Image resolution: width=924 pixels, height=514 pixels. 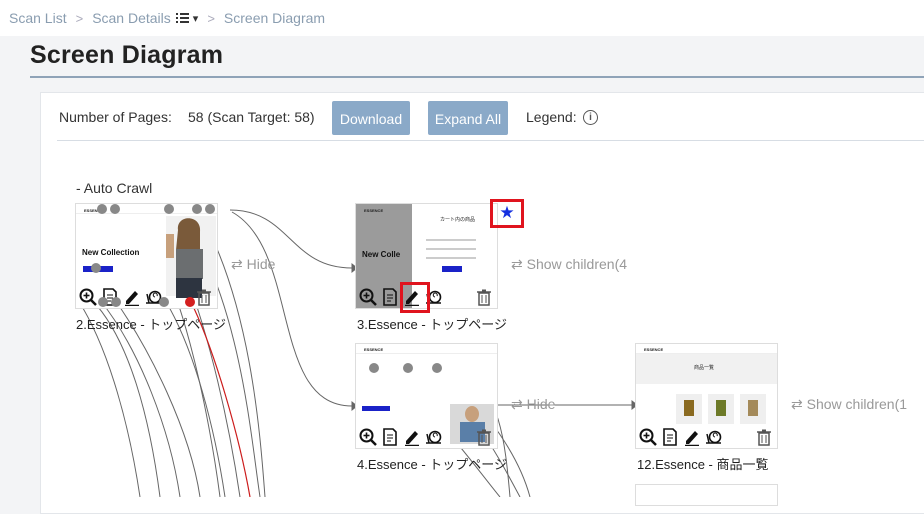 I want to click on edge-anchors, so click(x=266, y=288).